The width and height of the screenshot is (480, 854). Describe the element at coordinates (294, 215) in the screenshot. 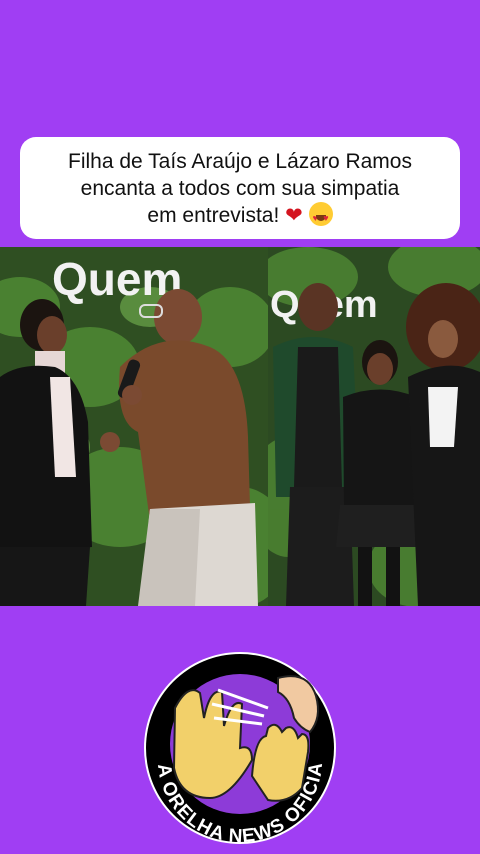

I see `heart-emoji-icon: ❤` at that location.